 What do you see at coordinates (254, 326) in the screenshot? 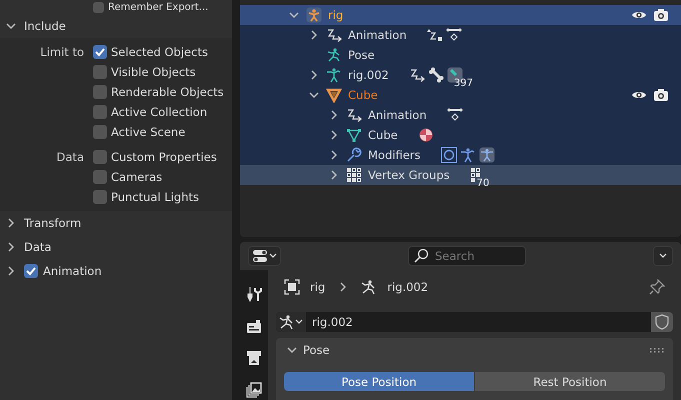
I see `camera-back-icon` at bounding box center [254, 326].